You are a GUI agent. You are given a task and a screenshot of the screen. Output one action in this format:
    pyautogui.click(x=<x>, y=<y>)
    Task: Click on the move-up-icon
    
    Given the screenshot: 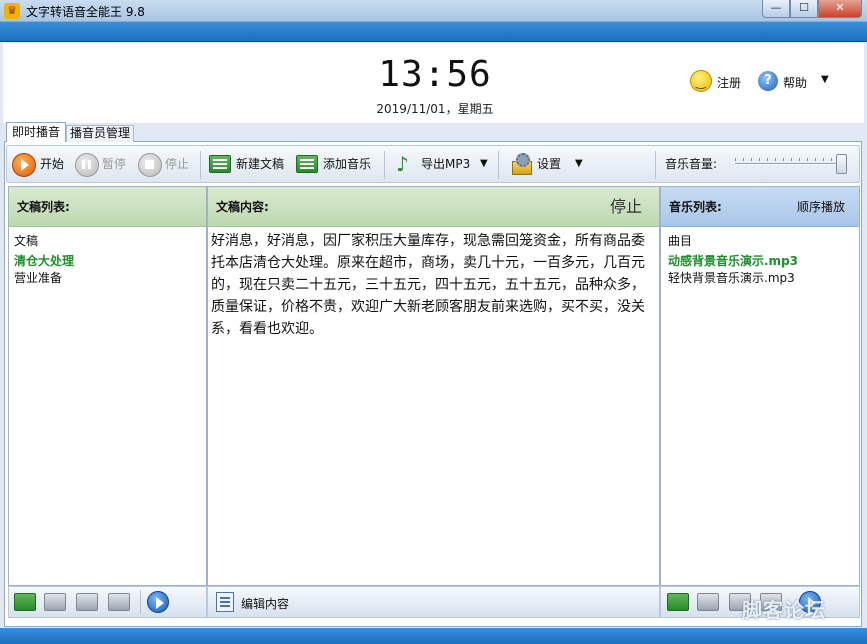 What is the action you would take?
    pyautogui.click(x=87, y=602)
    